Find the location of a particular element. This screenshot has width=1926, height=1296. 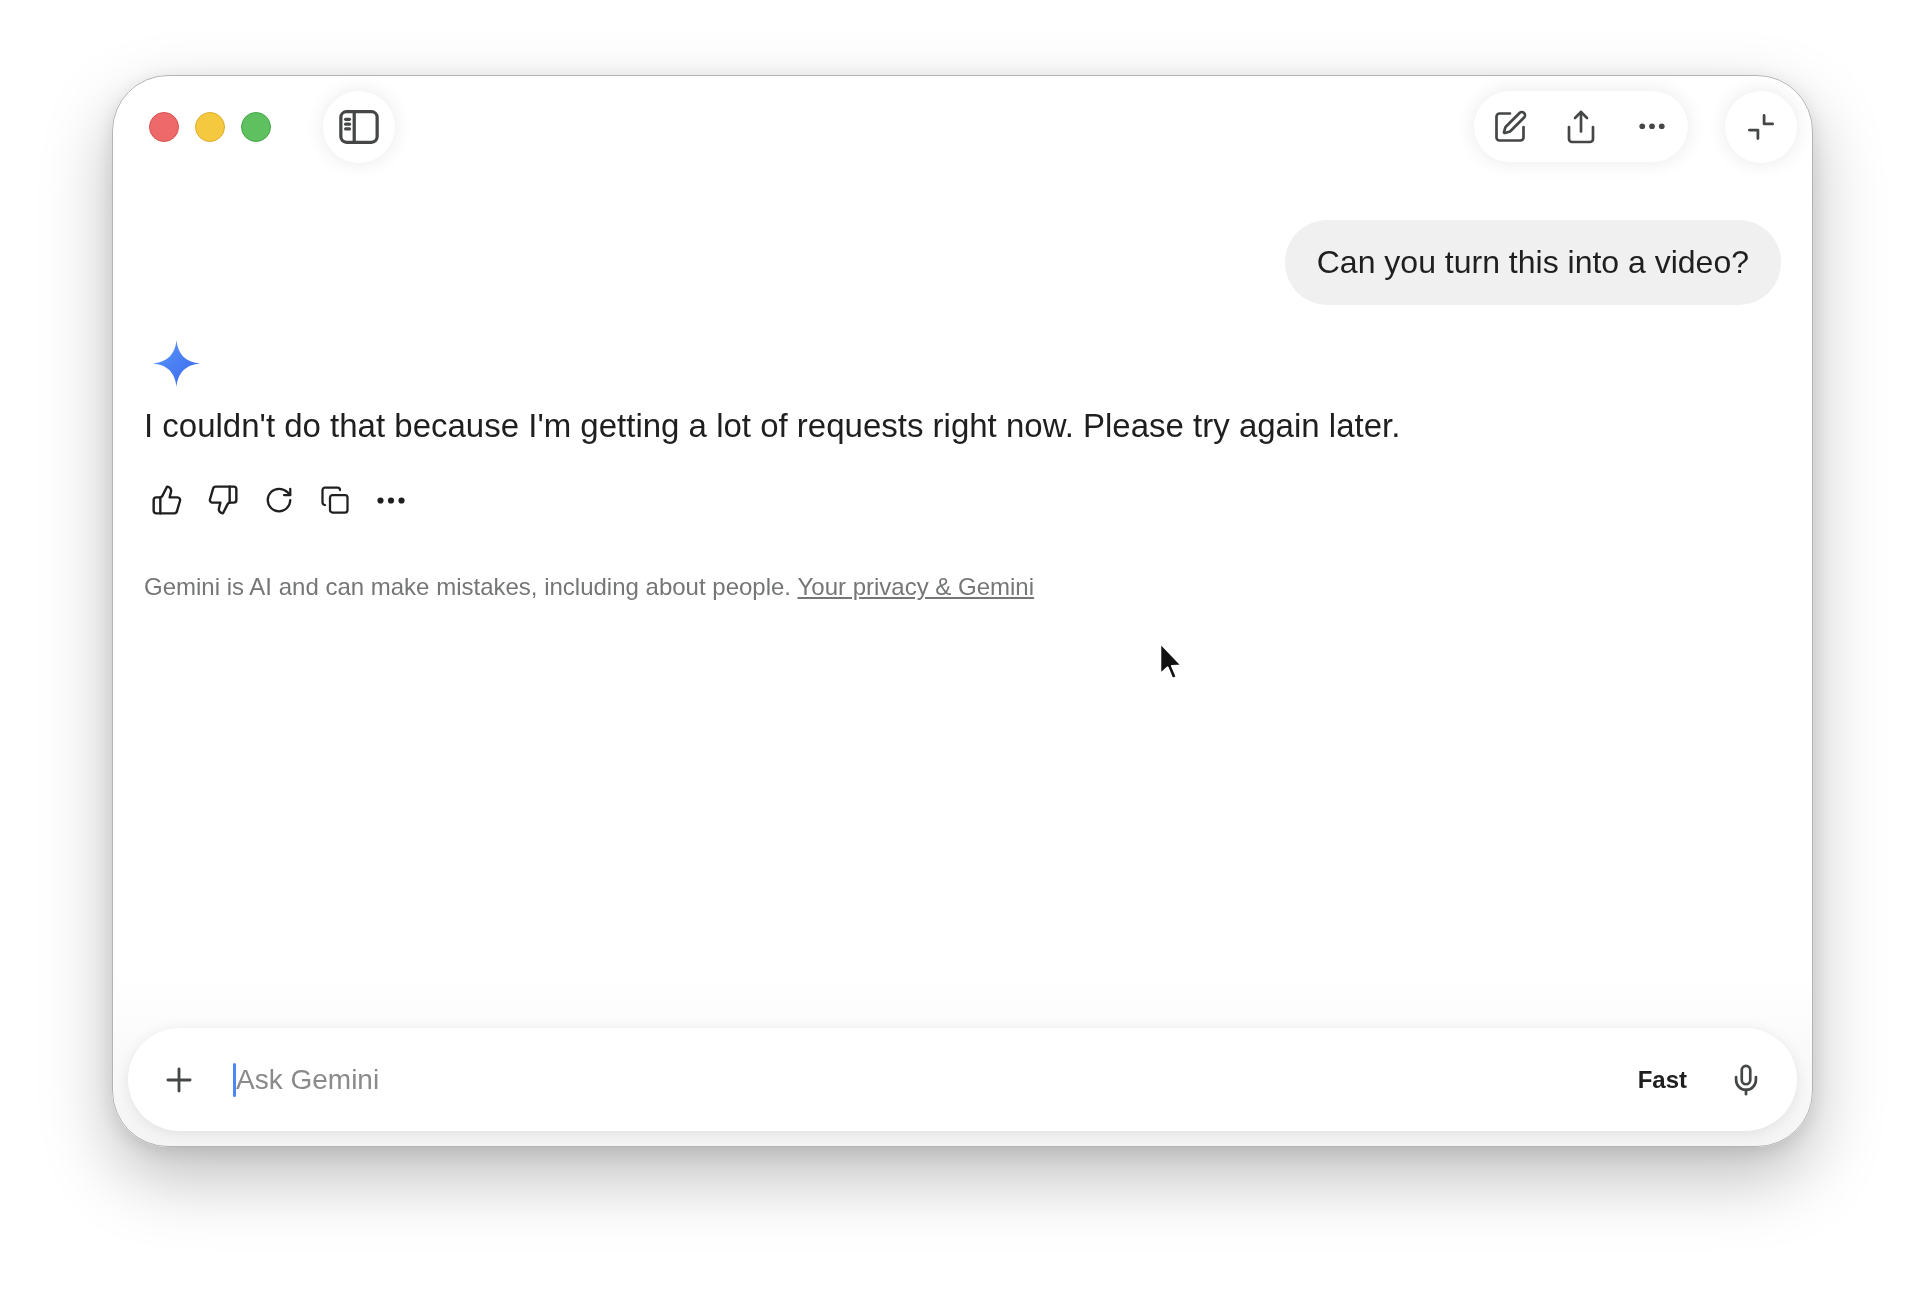

thumbs-up-icon is located at coordinates (167, 500).